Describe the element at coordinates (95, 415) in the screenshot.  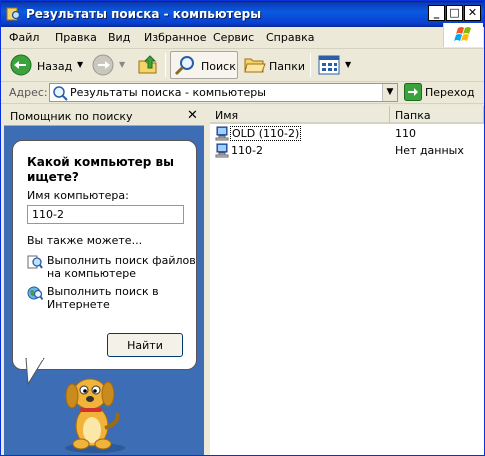
I see `search-dog-icon` at that location.